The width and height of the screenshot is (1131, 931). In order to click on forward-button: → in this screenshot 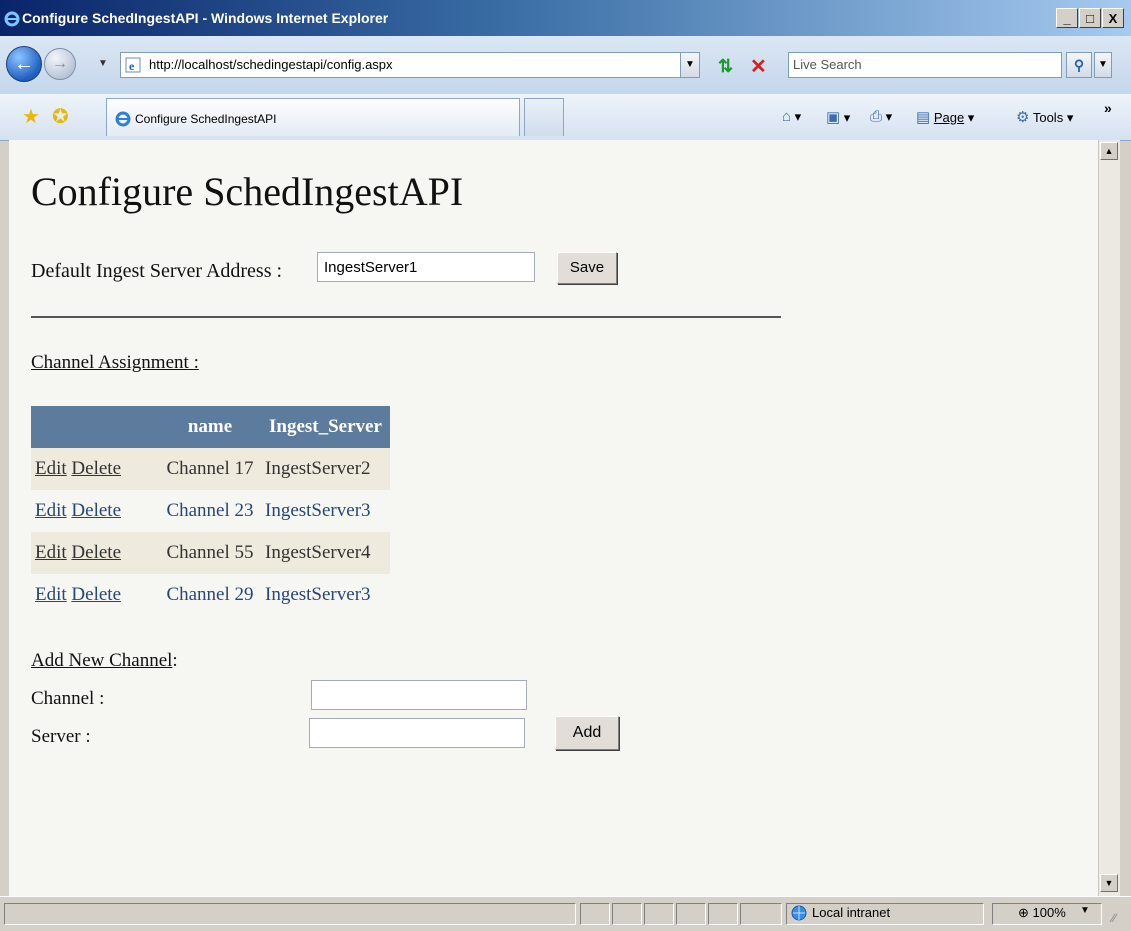, I will do `click(60, 64)`.